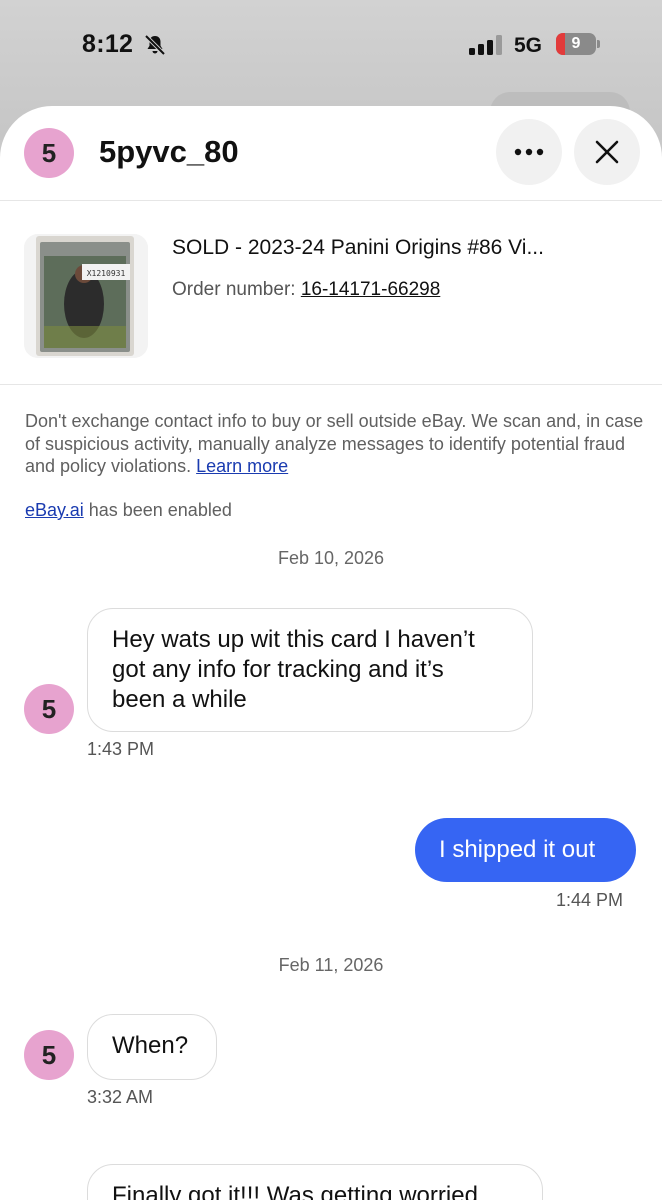  I want to click on card-image: X1210931, so click(86, 296).